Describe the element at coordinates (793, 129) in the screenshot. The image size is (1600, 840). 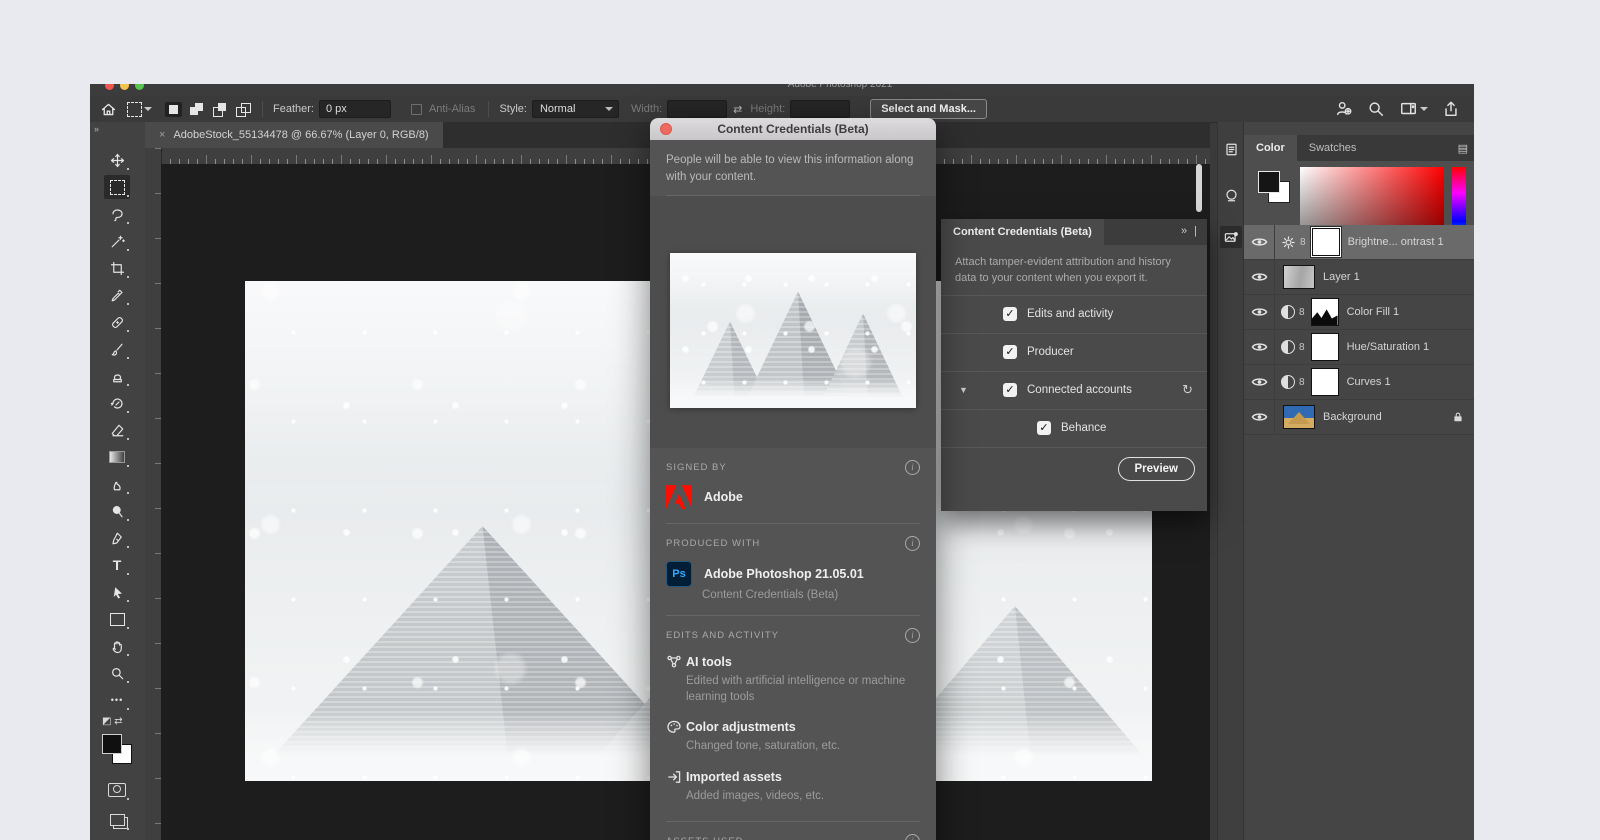
I see `modal-titlebar: Content Credentials (Beta)` at that location.